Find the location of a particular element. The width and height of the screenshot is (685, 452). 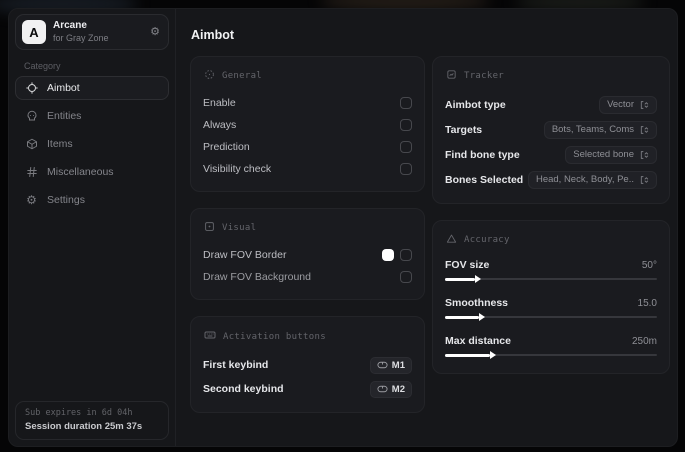

brand-text: Arcane for Gray Zone is located at coordinates (81, 31).